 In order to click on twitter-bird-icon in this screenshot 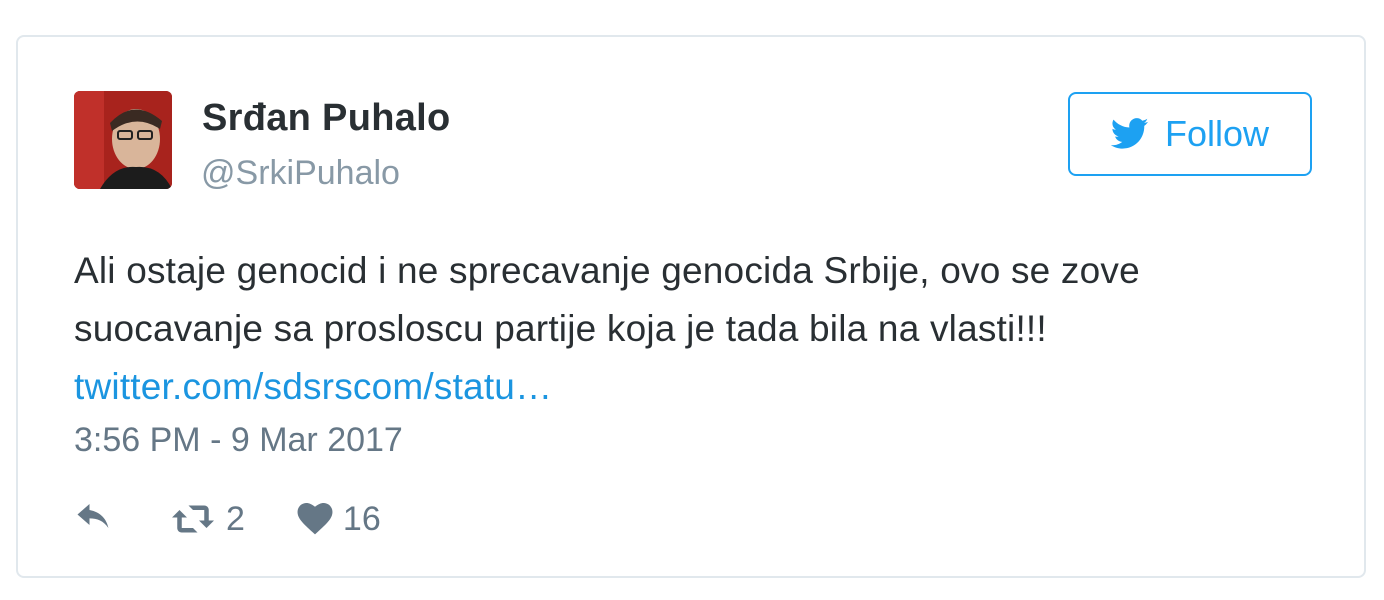, I will do `click(1129, 134)`.